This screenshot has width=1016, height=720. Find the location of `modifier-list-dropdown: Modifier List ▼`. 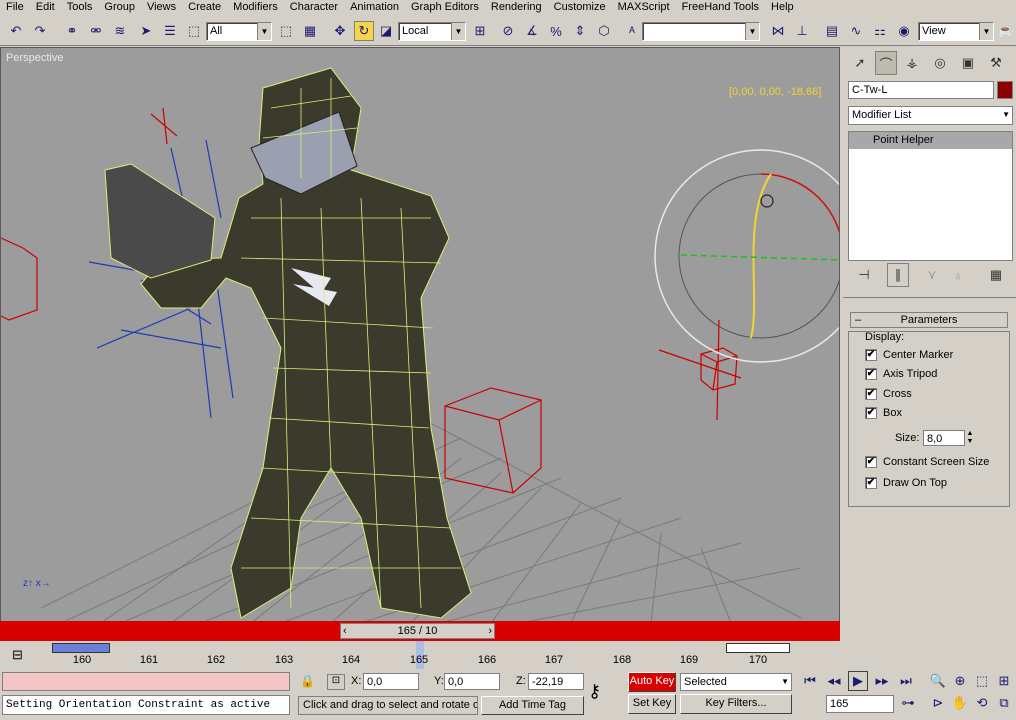

modifier-list-dropdown: Modifier List ▼ is located at coordinates (930, 115).